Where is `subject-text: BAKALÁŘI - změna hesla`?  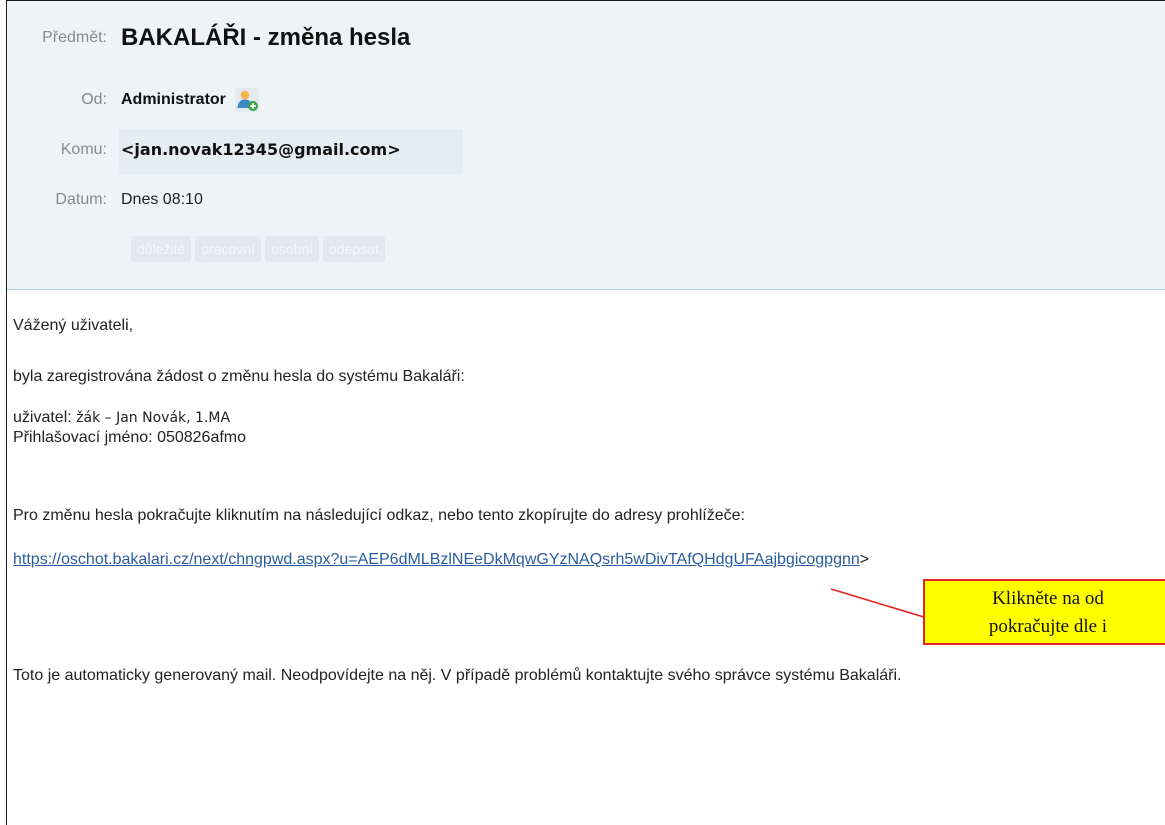 subject-text: BAKALÁŘI - změna hesla is located at coordinates (266, 37).